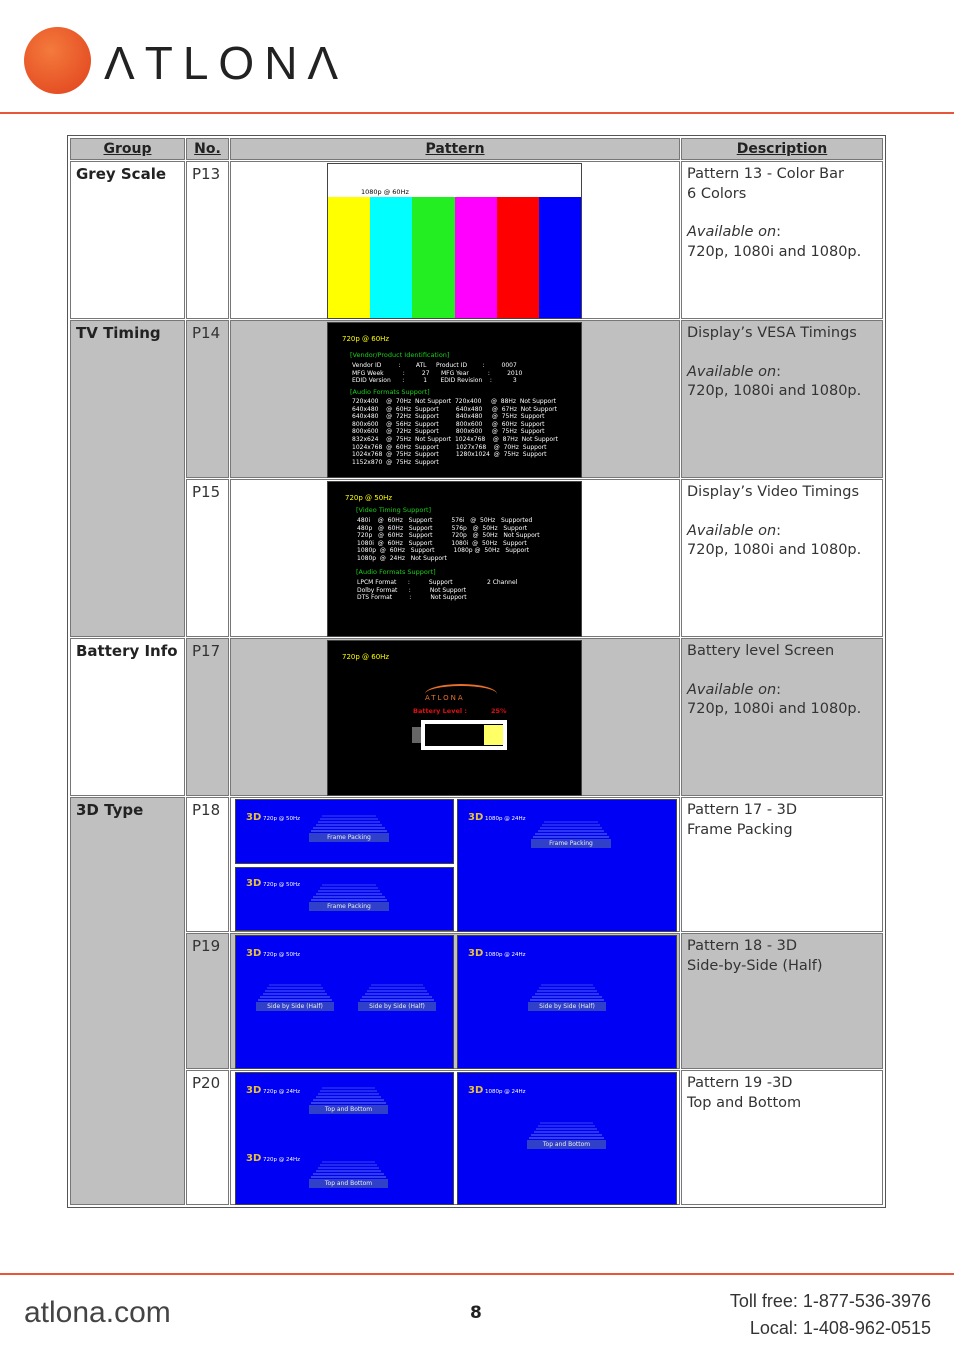  What do you see at coordinates (455, 717) in the screenshot?
I see `pattern-cell-p17: 720p @ 60Hz ATLONA Battery Level : 25%` at bounding box center [455, 717].